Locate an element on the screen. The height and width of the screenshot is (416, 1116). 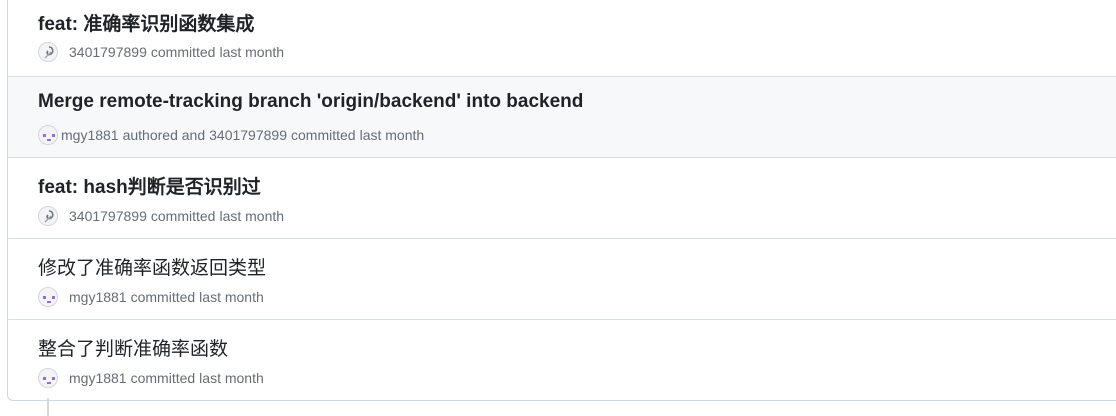
timeline-line is located at coordinates (48, 407).